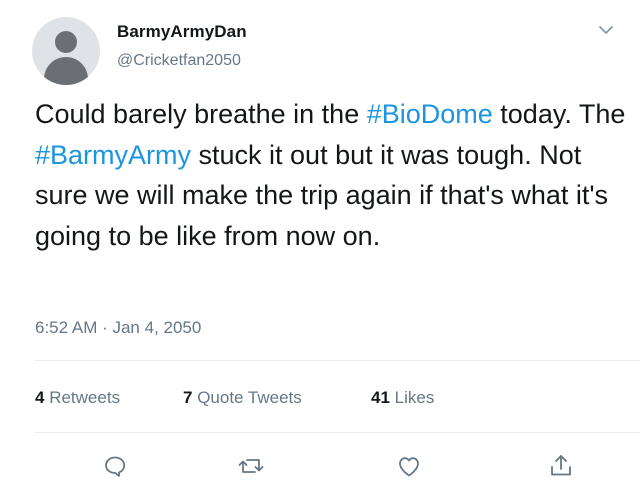 The image size is (640, 500). I want to click on user-handle: @Cricketfan2050, so click(179, 61).